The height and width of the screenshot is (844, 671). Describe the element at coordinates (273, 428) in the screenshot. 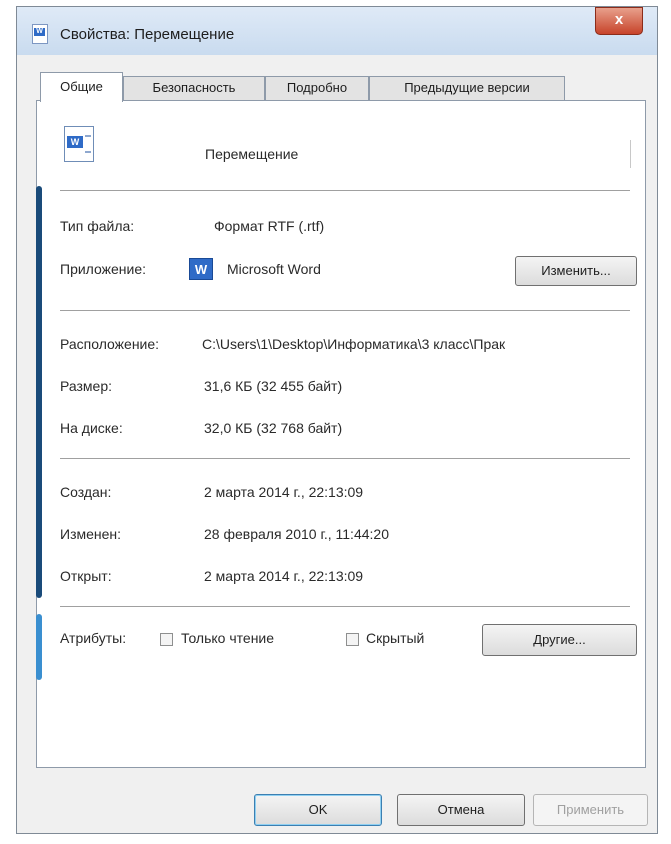

I see `size-on-disk-value: 32,0 КБ (32 768 байт)` at that location.